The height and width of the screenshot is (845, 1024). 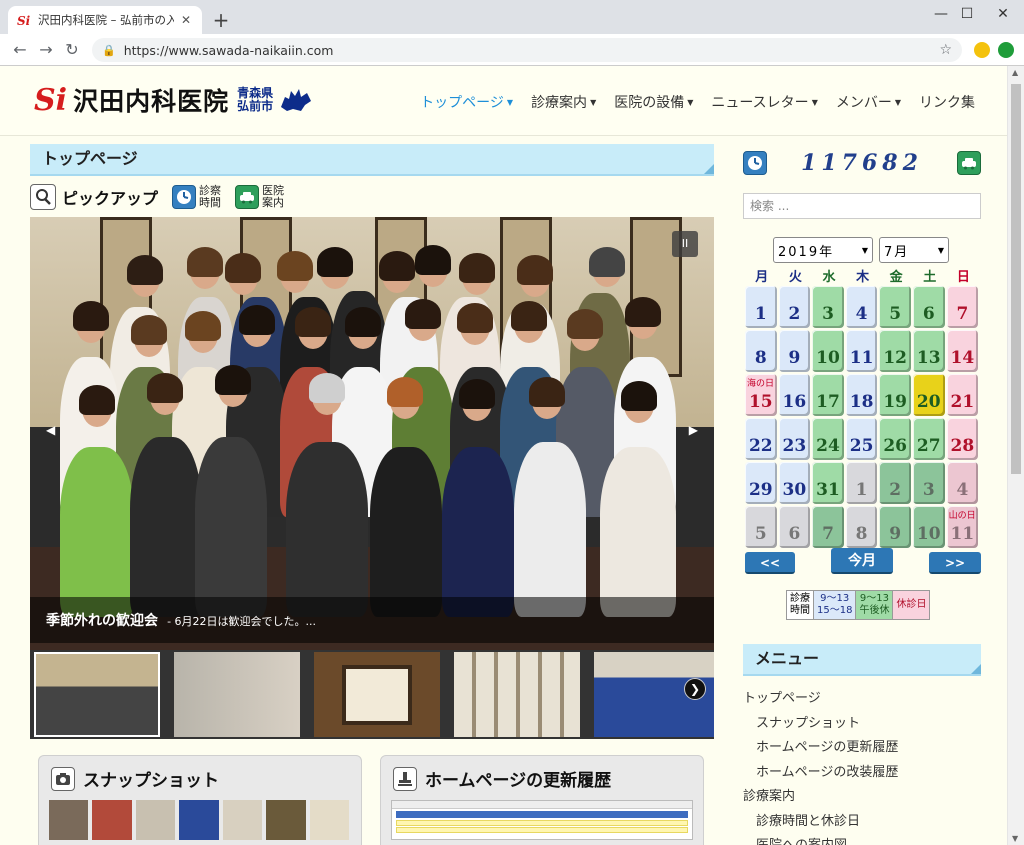 What do you see at coordinates (928, 351) in the screenshot?
I see `calendar-day: 13` at bounding box center [928, 351].